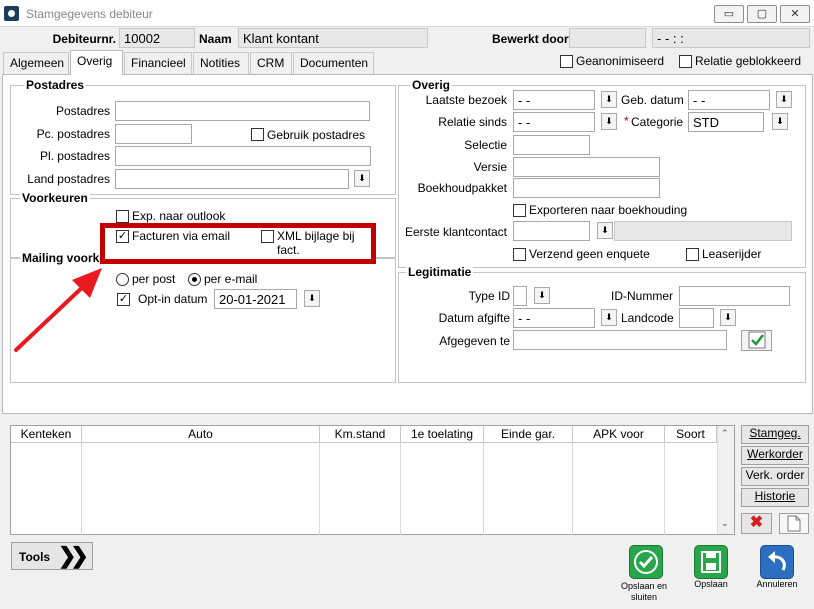 This screenshot has width=814, height=609. What do you see at coordinates (586, 167) in the screenshot?
I see `versie-input` at bounding box center [586, 167].